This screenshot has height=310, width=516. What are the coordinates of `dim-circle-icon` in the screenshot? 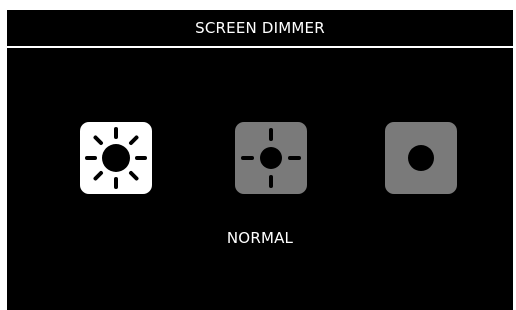 It's located at (421, 158).